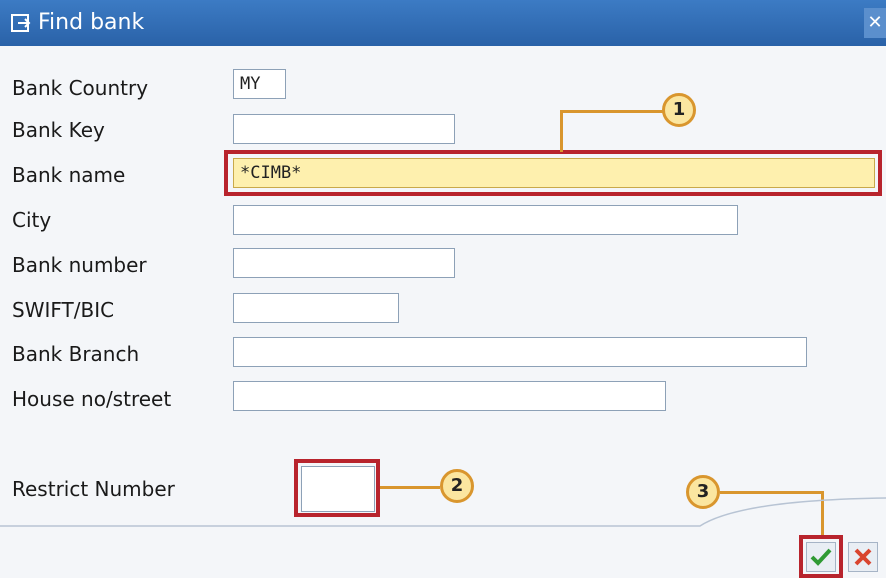 The height and width of the screenshot is (578, 886). Describe the element at coordinates (58, 130) in the screenshot. I see `bank-key-label: Bank Key` at that location.